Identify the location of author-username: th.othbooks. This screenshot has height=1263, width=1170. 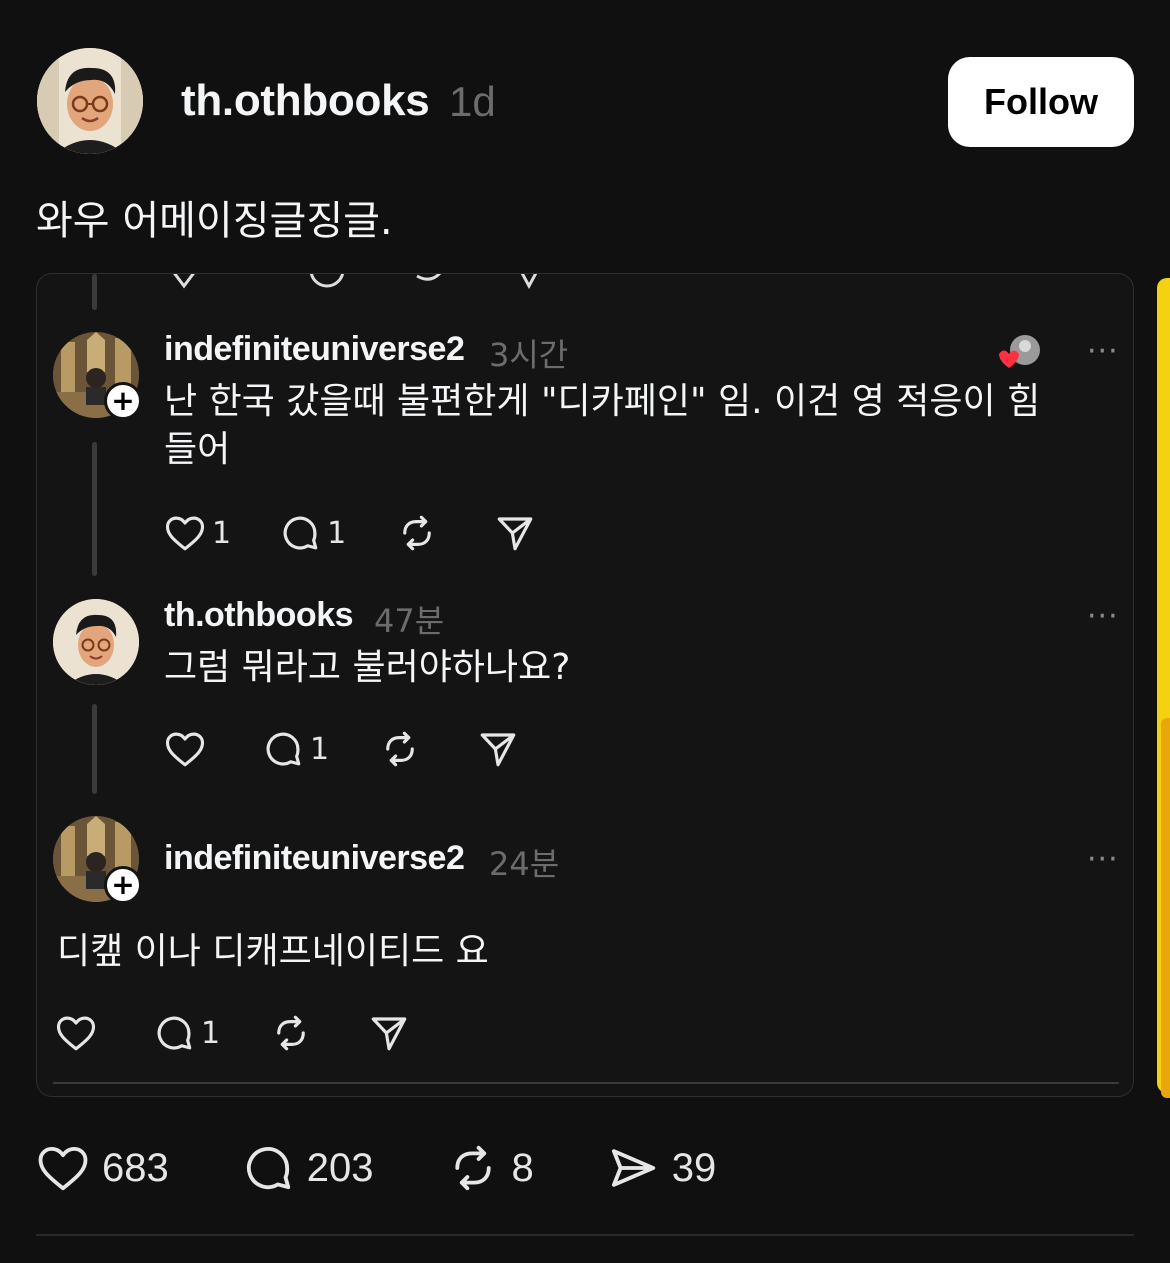
(305, 101).